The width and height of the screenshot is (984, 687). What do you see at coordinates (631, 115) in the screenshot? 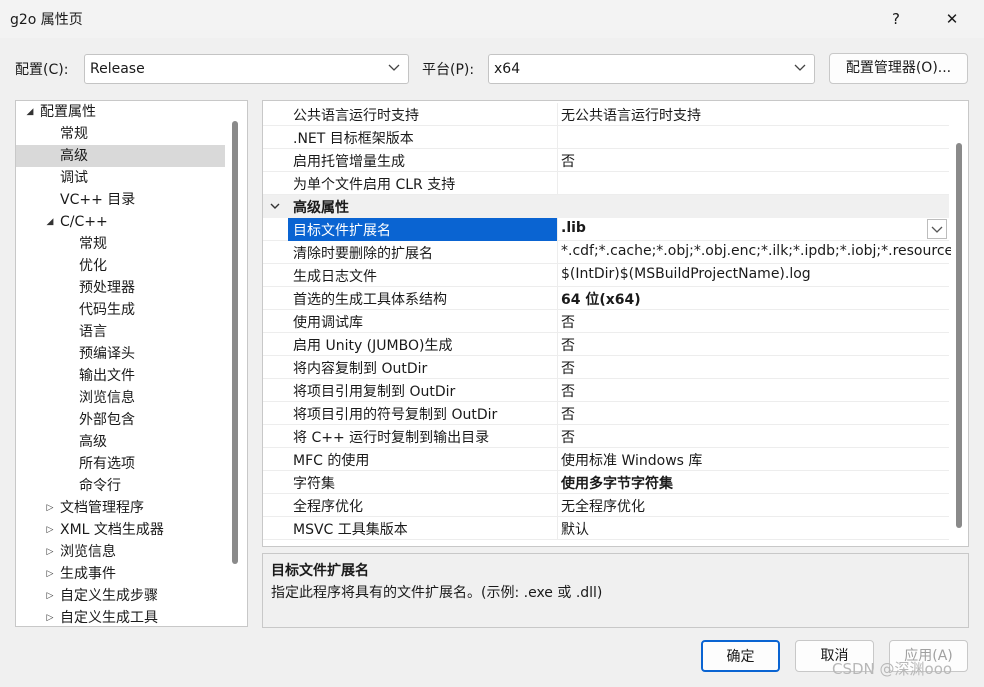
I see `property-value: 无公共语言运行时支持` at bounding box center [631, 115].